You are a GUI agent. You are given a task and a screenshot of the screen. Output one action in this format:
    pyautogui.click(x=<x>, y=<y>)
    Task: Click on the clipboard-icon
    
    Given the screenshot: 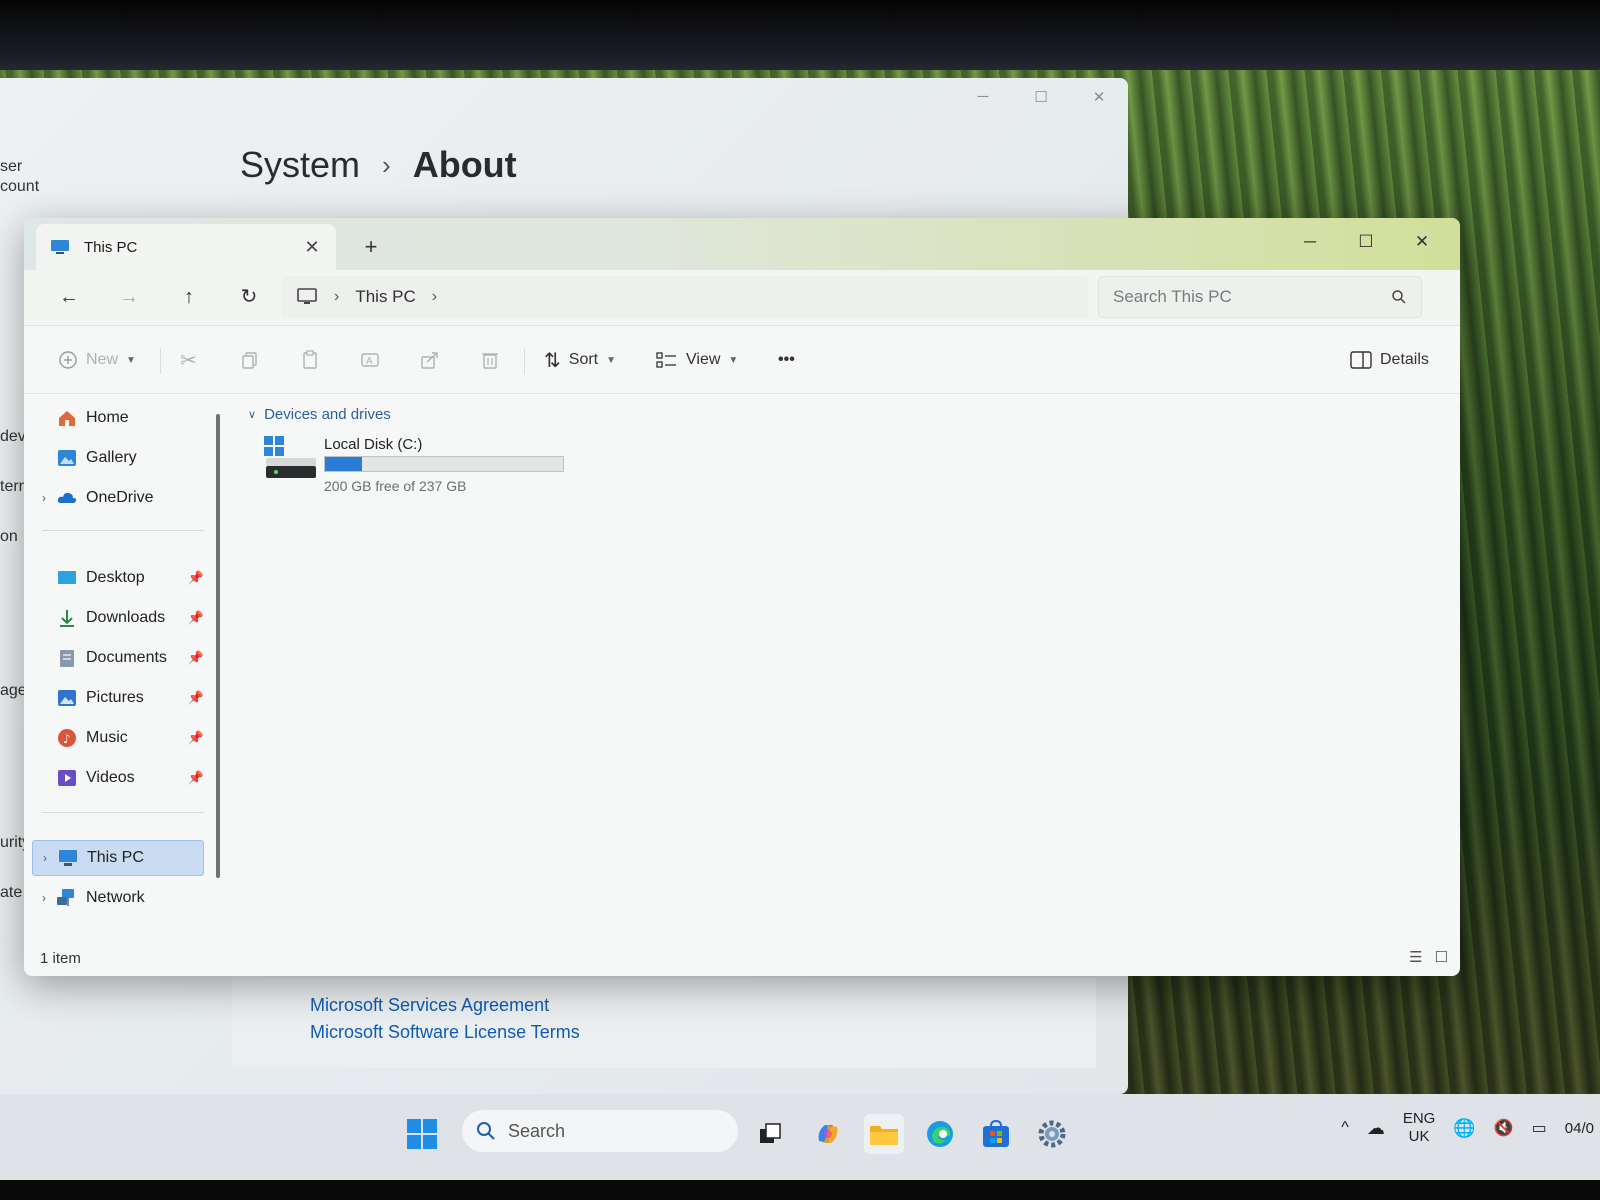 What is the action you would take?
    pyautogui.click(x=310, y=359)
    